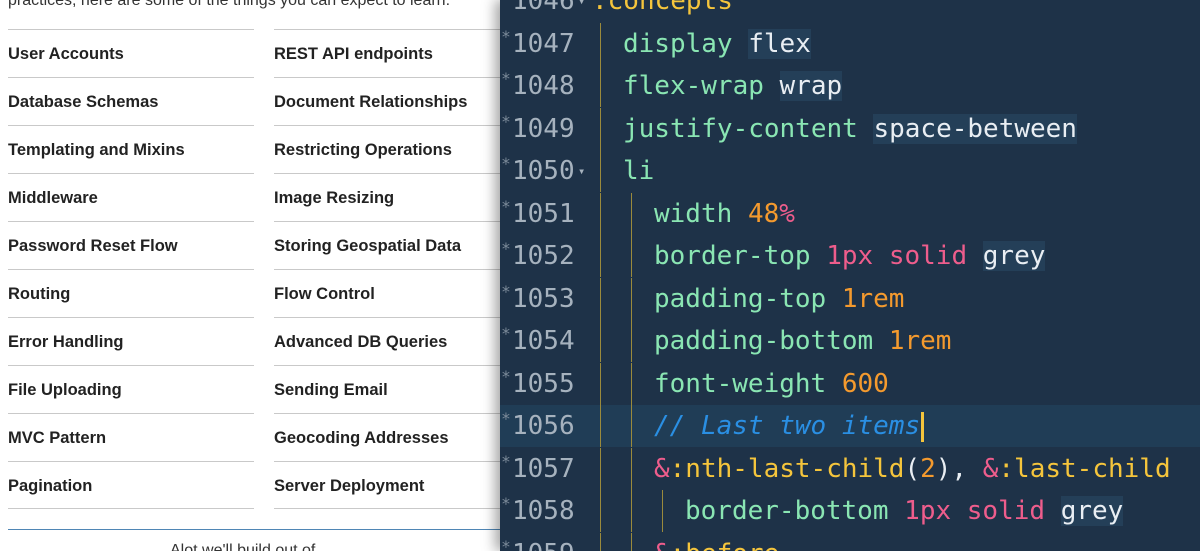 This screenshot has width=1200, height=551. I want to click on code-token: width, so click(693, 213).